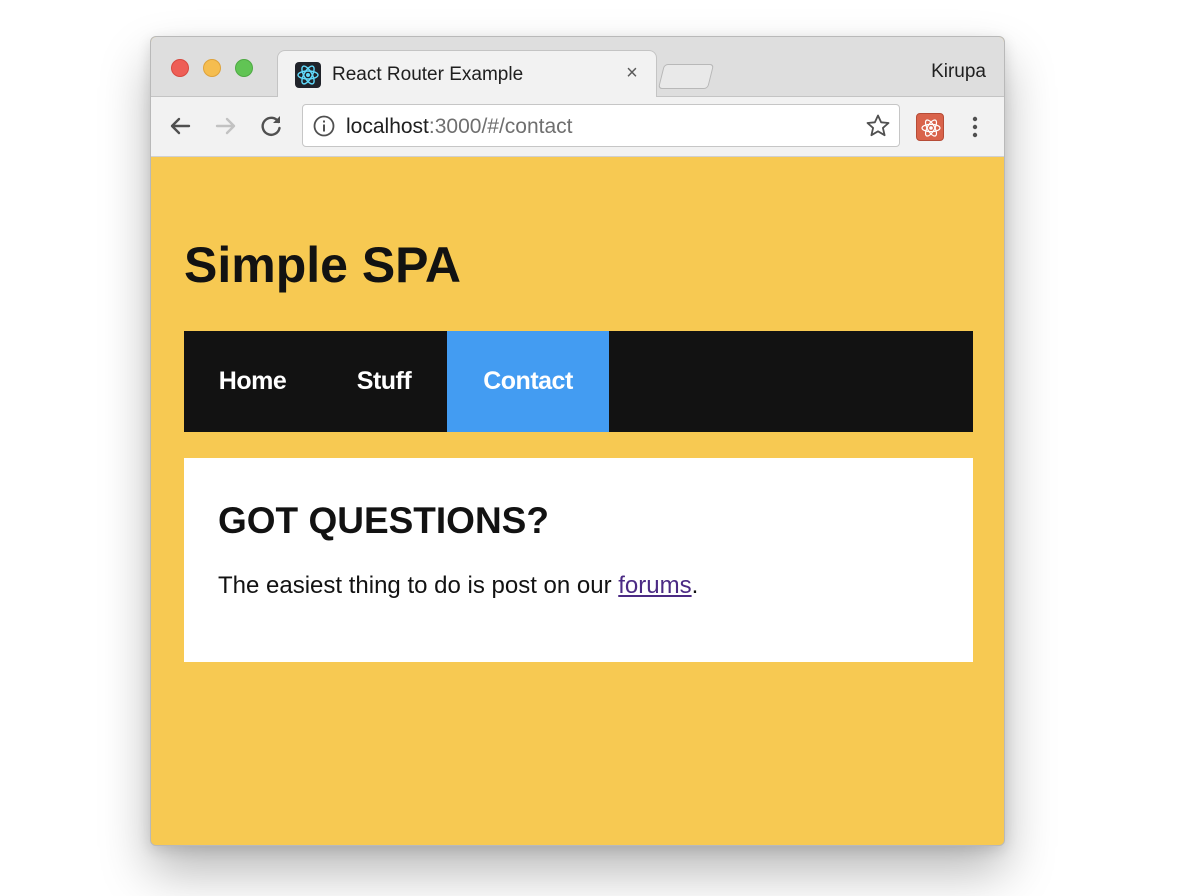 This screenshot has height=896, width=1200. What do you see at coordinates (632, 73) in the screenshot?
I see `close-tab-icon: ×` at bounding box center [632, 73].